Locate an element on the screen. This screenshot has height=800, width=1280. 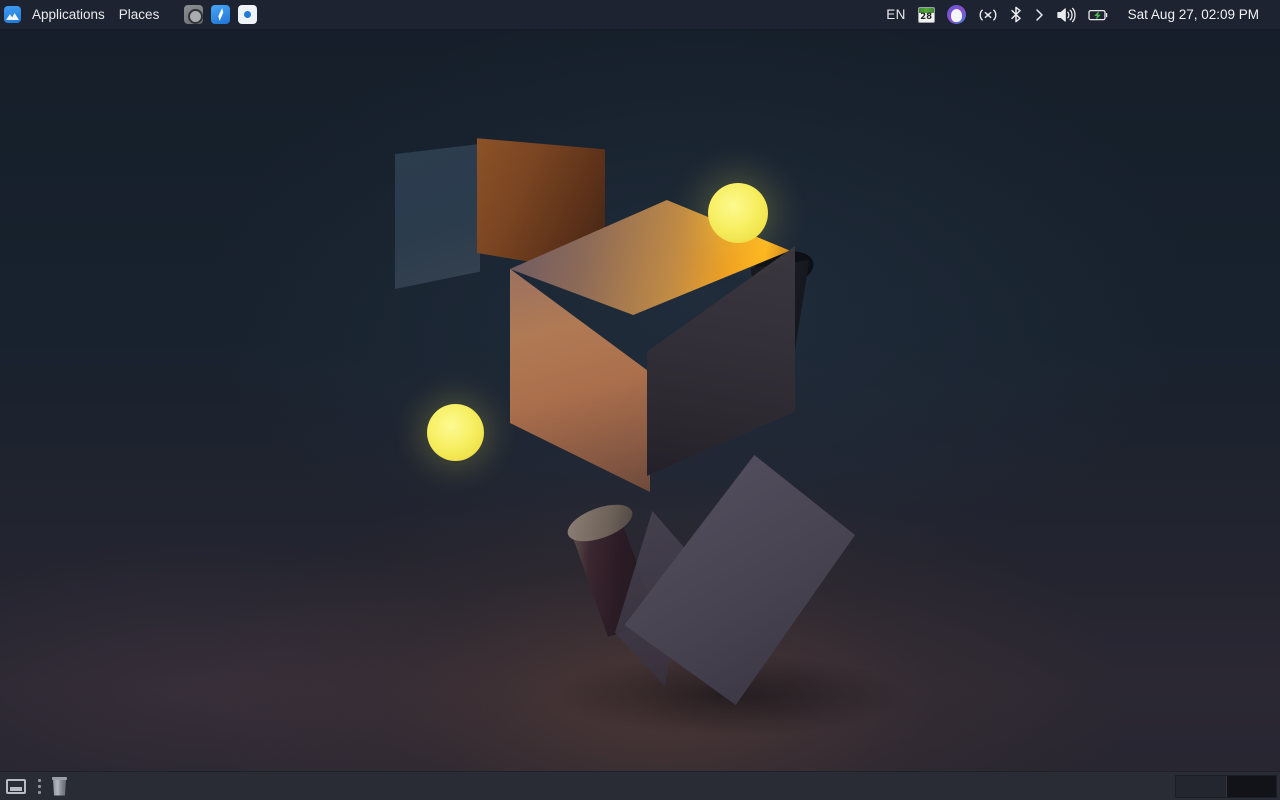
compass-browser-icon is located at coordinates (221, 14).